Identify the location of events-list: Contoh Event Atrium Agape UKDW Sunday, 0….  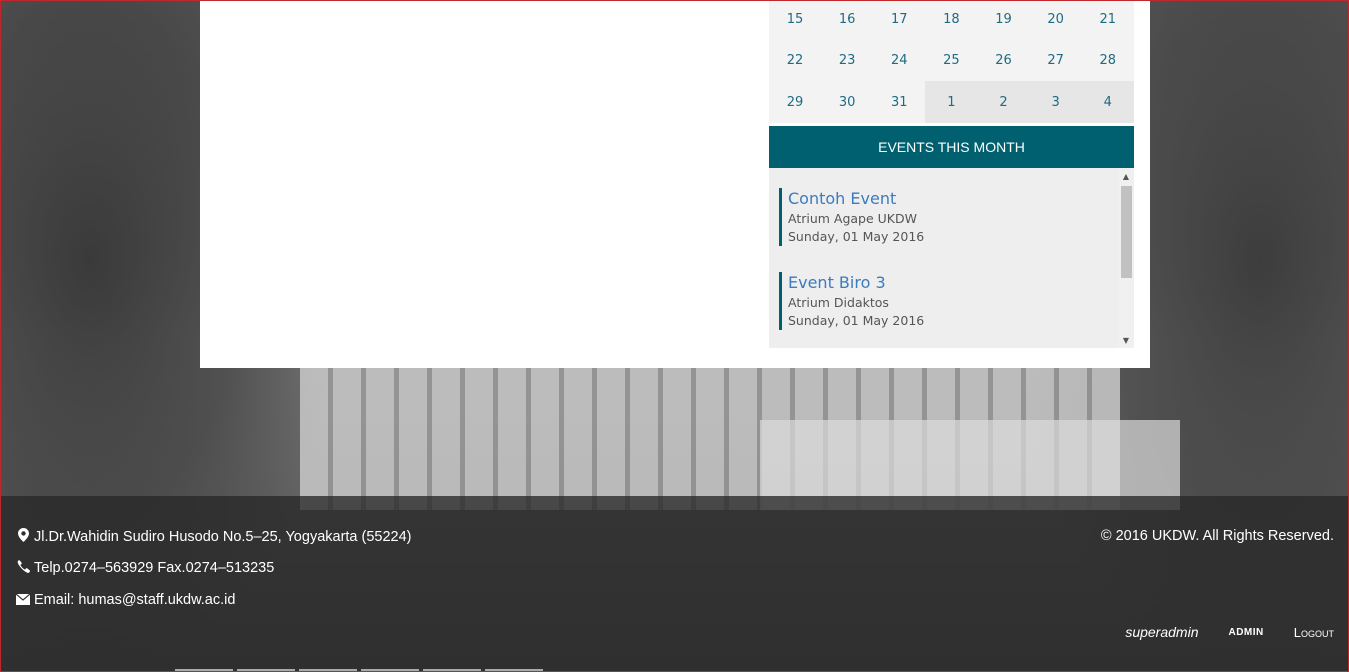
(951, 258).